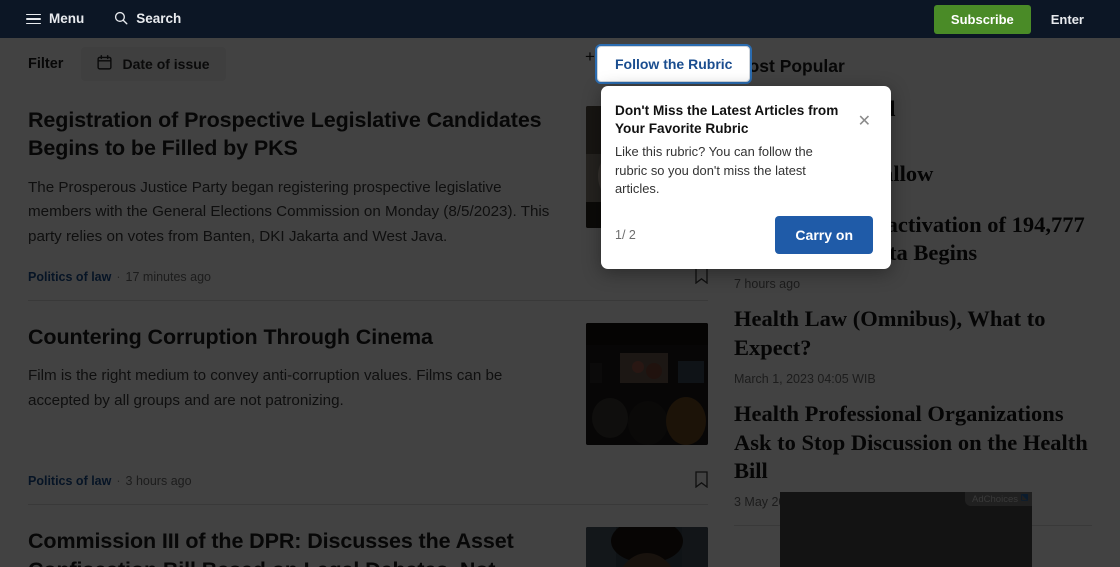 The width and height of the screenshot is (1120, 567). I want to click on carry-on-button: Carry on, so click(824, 235).